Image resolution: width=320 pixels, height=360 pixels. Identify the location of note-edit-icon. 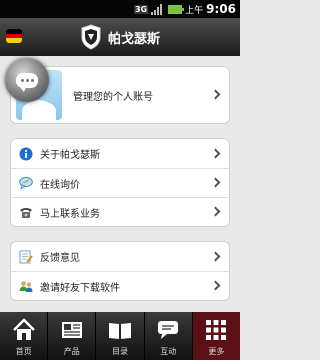
(26, 257).